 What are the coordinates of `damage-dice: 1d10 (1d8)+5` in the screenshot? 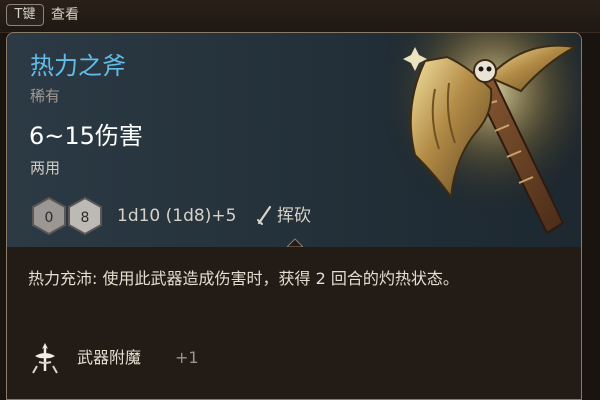 It's located at (177, 216).